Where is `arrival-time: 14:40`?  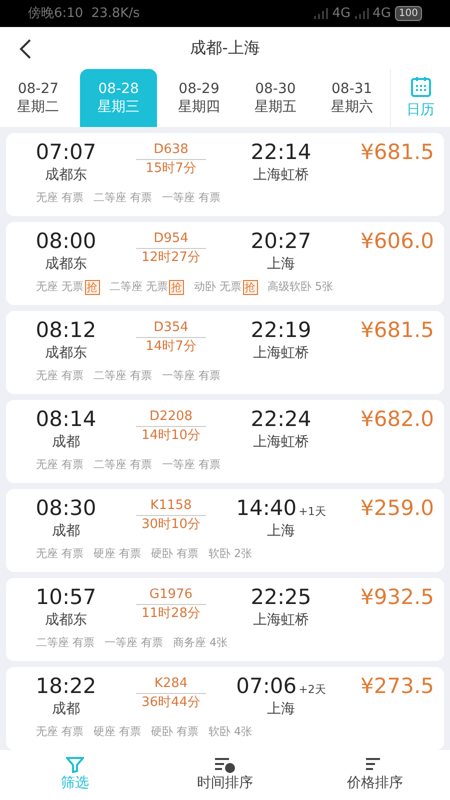
arrival-time: 14:40 is located at coordinates (266, 508).